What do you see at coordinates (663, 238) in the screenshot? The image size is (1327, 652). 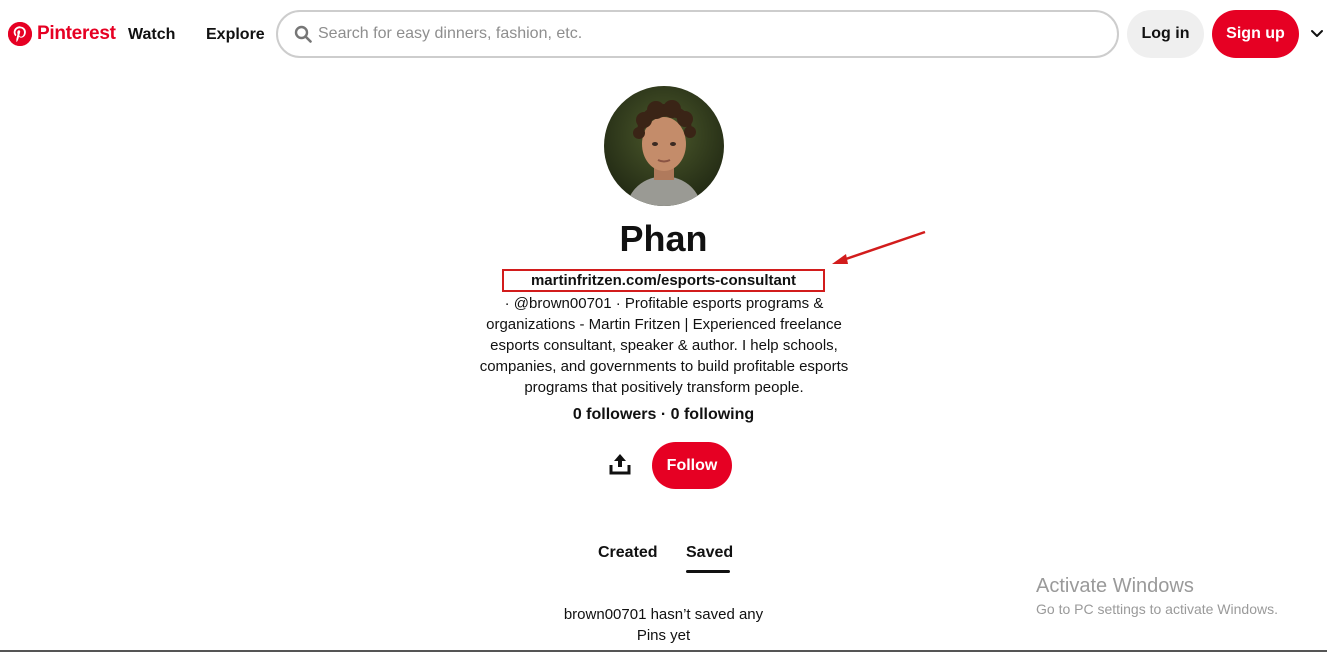 I see `profile-name: Phan` at bounding box center [663, 238].